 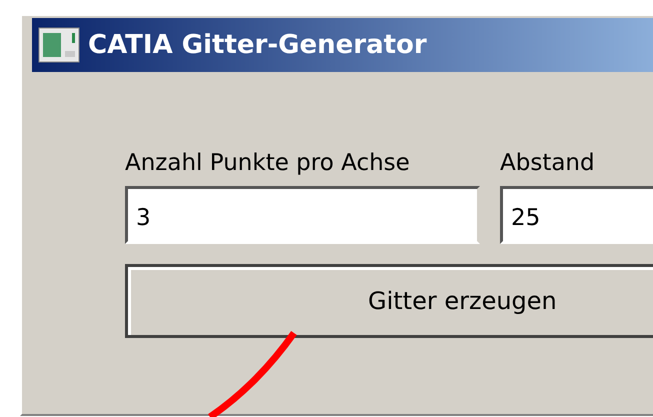 What do you see at coordinates (576, 215) in the screenshot?
I see `input-field: 25` at bounding box center [576, 215].